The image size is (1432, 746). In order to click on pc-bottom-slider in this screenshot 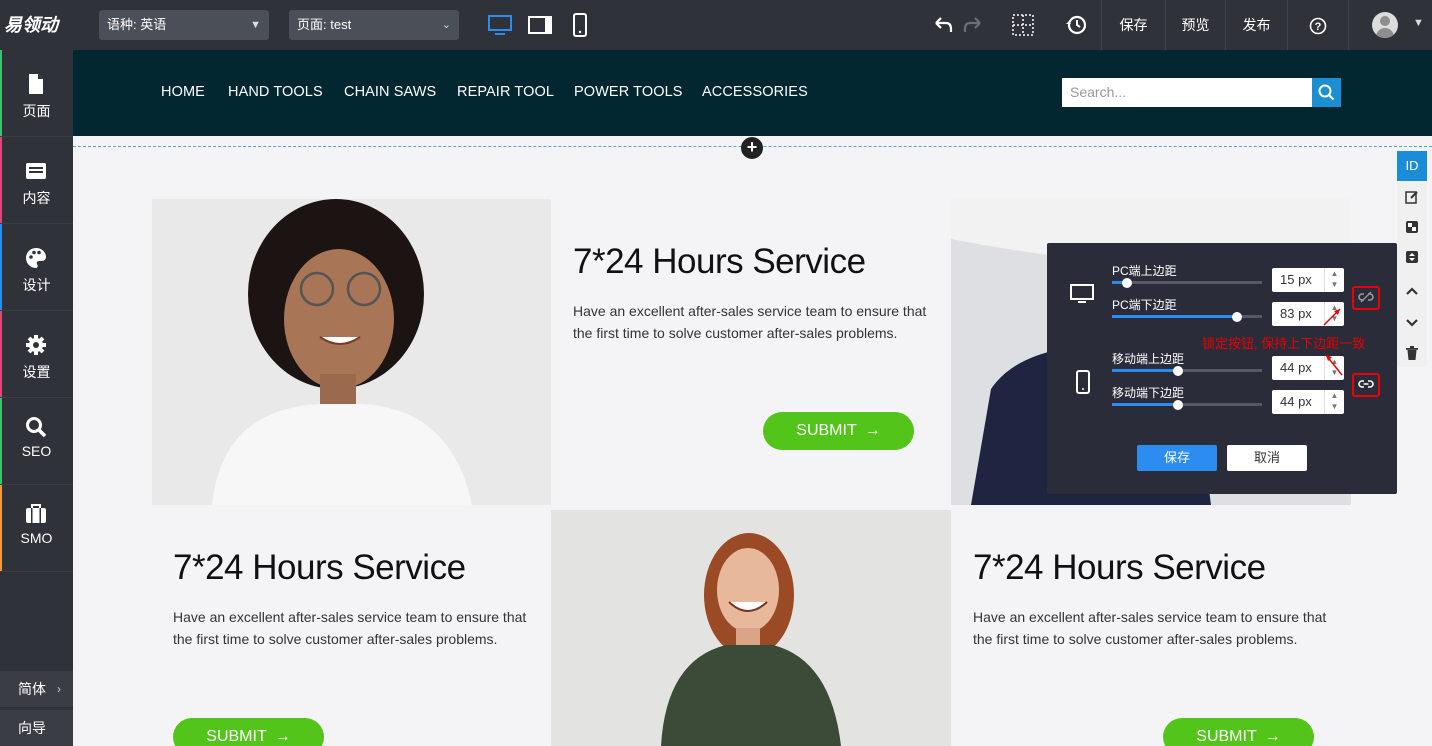, I will do `click(1187, 316)`.